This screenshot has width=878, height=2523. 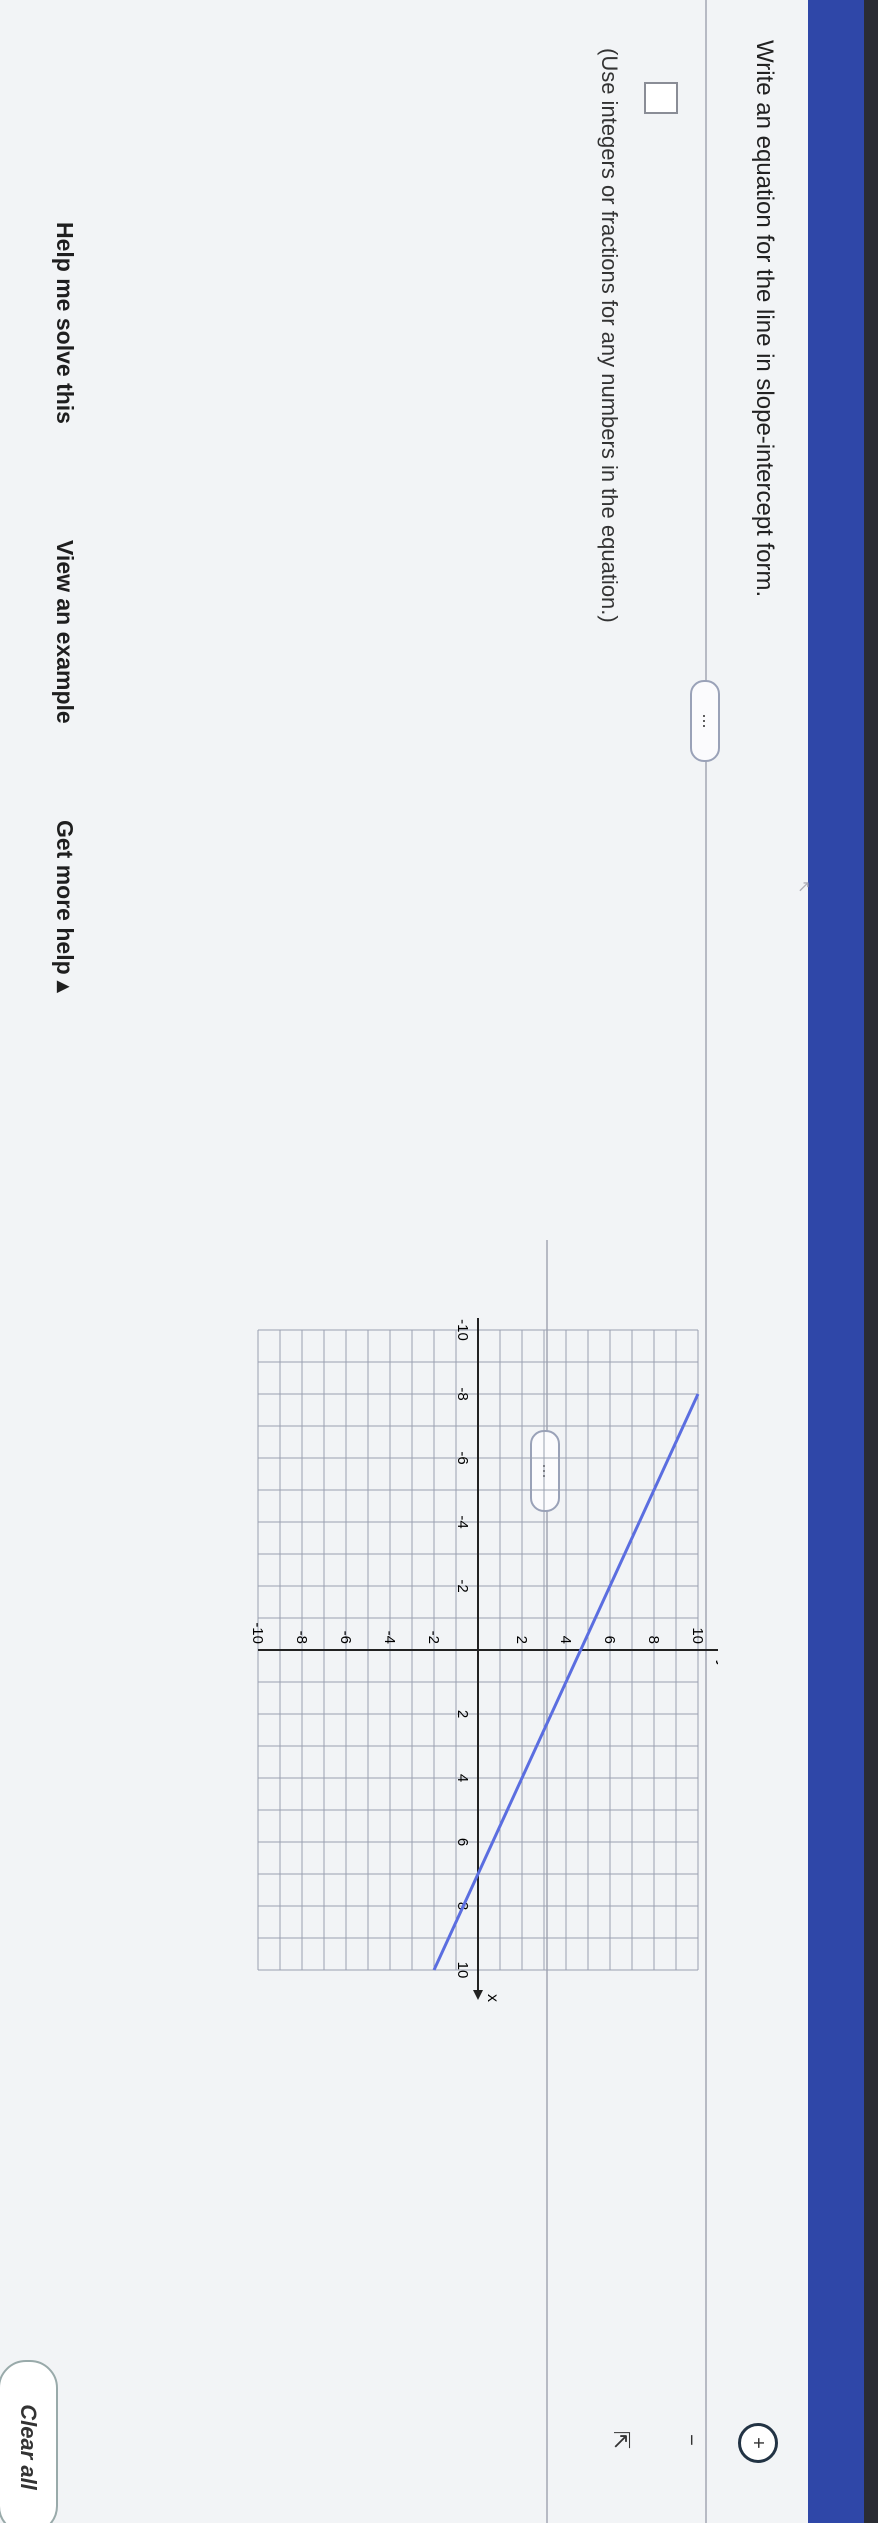 I want to click on x-tick-label: -10, so click(x=462, y=1330).